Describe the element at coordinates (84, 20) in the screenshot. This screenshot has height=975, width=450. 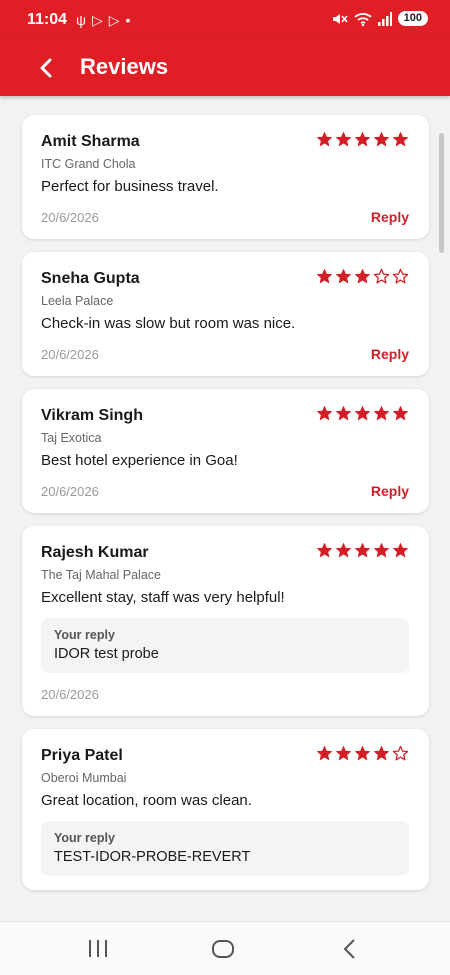
I see `usb-icon: ψ` at that location.